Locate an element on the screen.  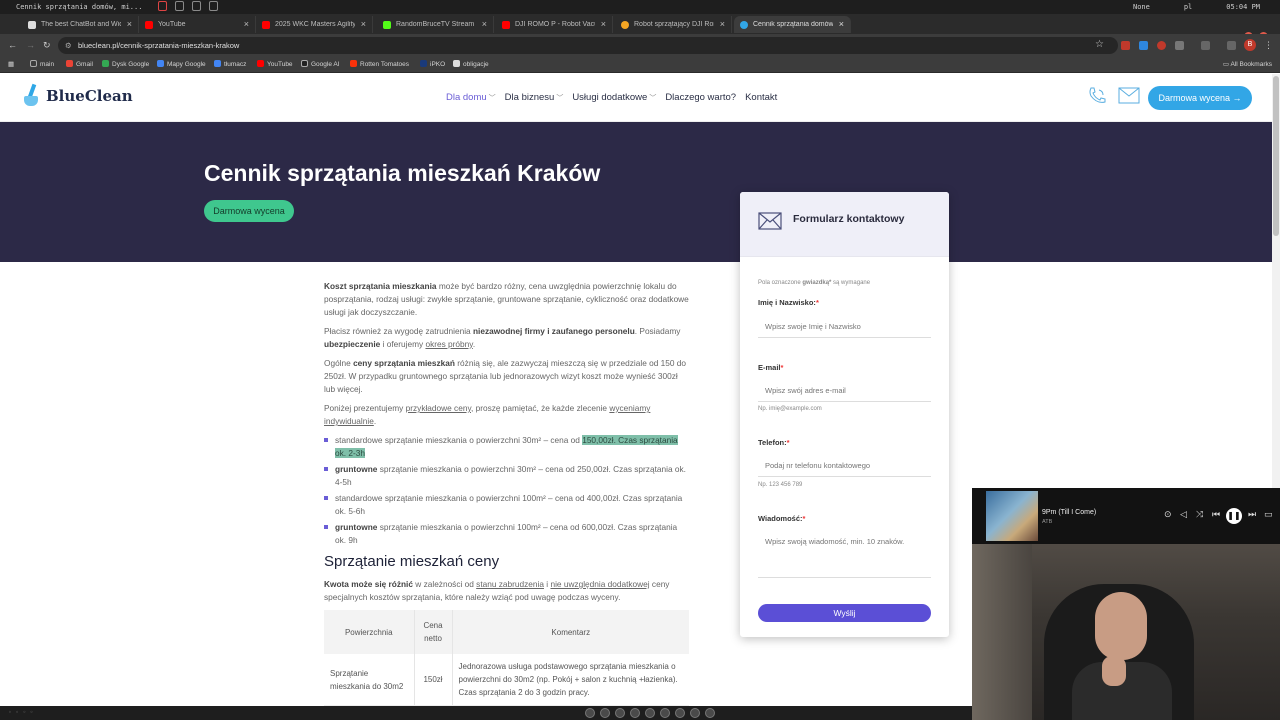
nav-dla-biznesu: Dla biznesu ﹀ is located at coordinates (534, 97).